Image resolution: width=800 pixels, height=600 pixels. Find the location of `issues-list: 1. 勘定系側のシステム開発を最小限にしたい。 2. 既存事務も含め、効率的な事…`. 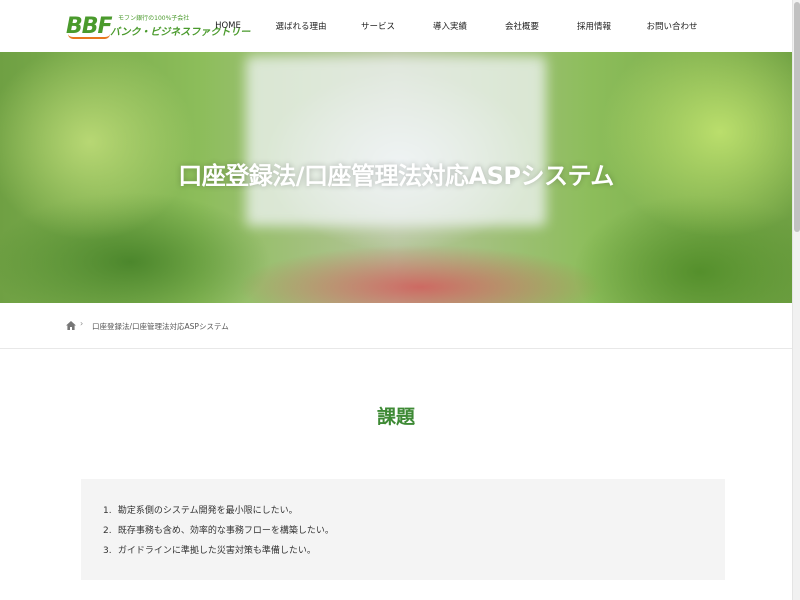

issues-list: 1. 勘定系側のシステム開発を最小限にしたい。 2. 既存事務も含め、効率的な事… is located at coordinates (218, 533).